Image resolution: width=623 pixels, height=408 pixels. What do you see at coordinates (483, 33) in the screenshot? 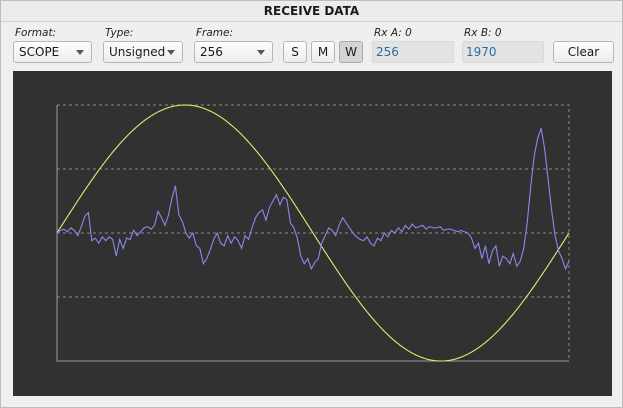
I see `rx-b-label: Rx B: 0` at bounding box center [483, 33].